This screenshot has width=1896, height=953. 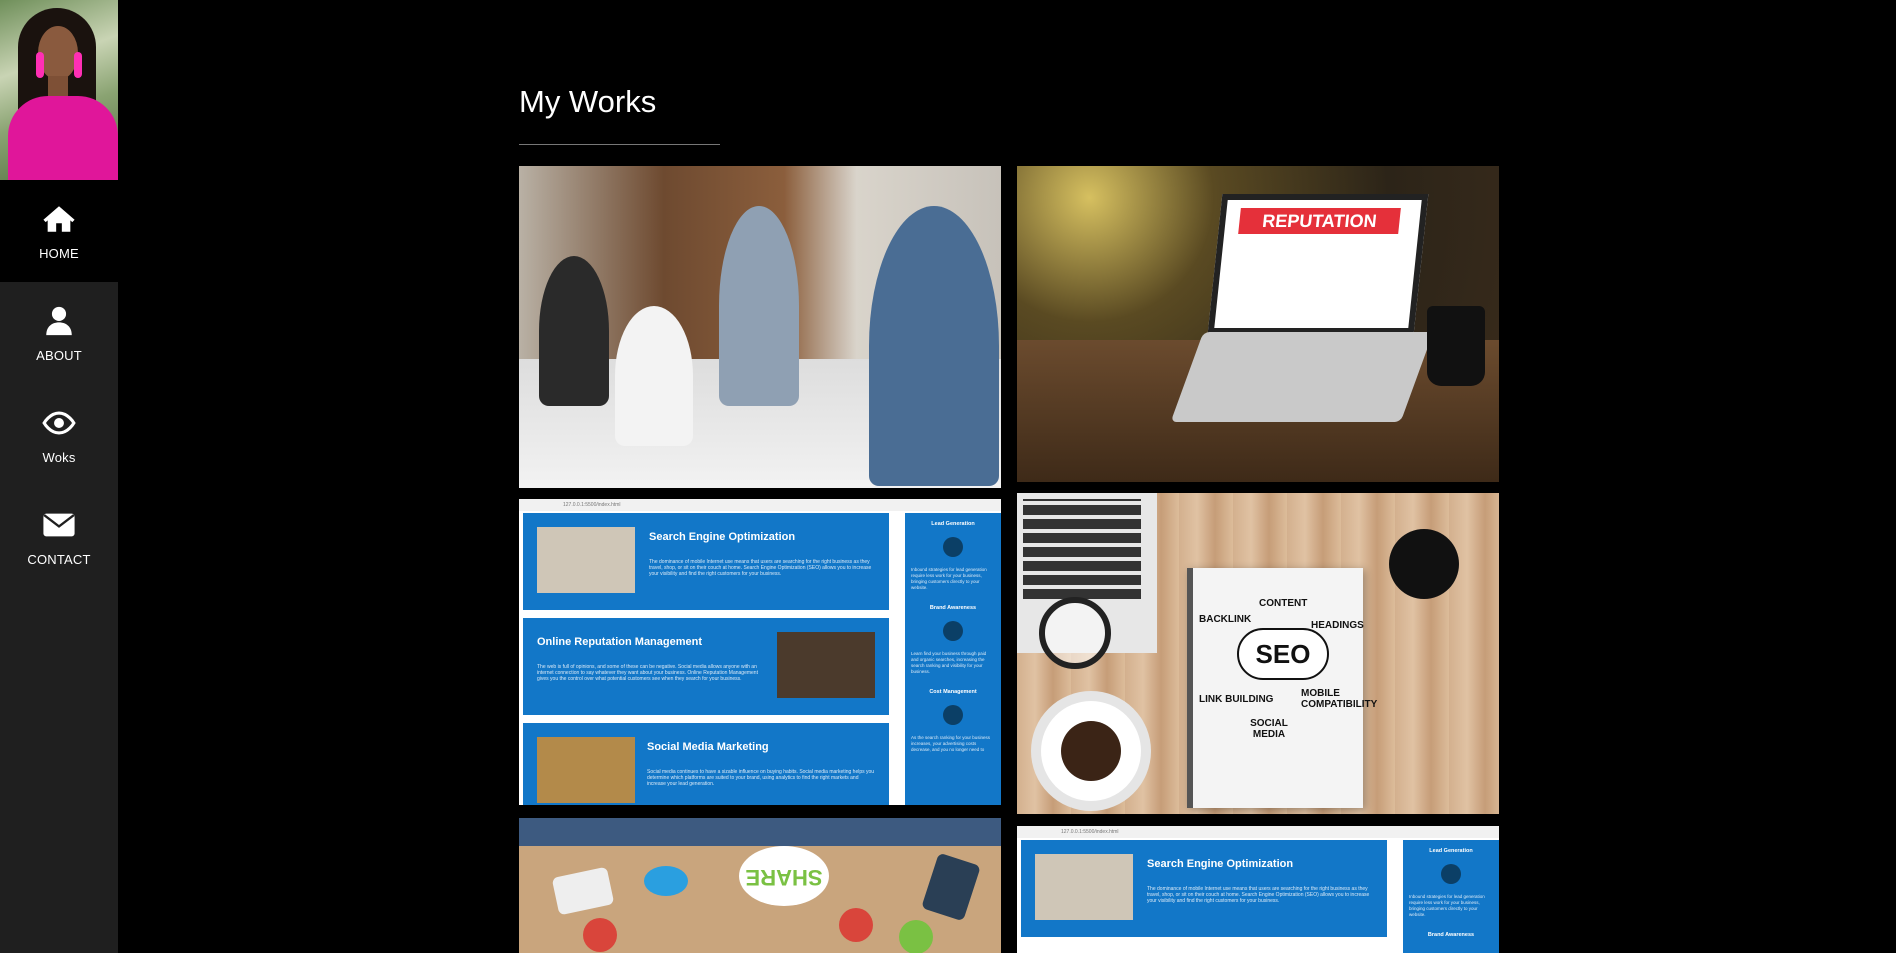 What do you see at coordinates (1319, 221) in the screenshot?
I see `reputation-banner: REPUTATION` at bounding box center [1319, 221].